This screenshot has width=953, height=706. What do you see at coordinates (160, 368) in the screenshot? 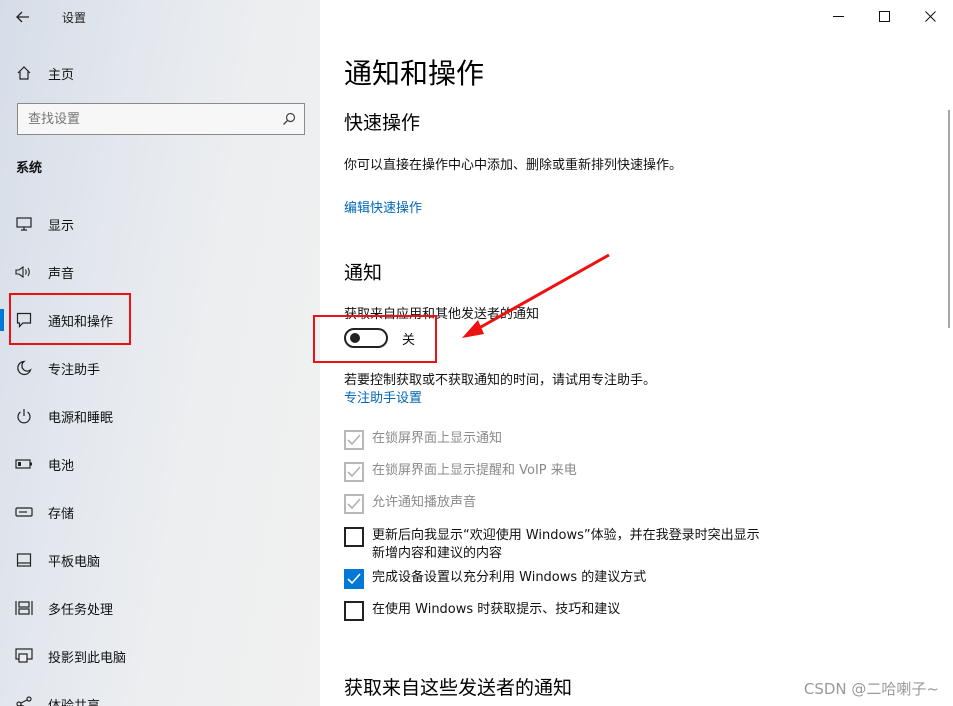
I see `sidebar-item-focus-assist: 专注助手` at bounding box center [160, 368].